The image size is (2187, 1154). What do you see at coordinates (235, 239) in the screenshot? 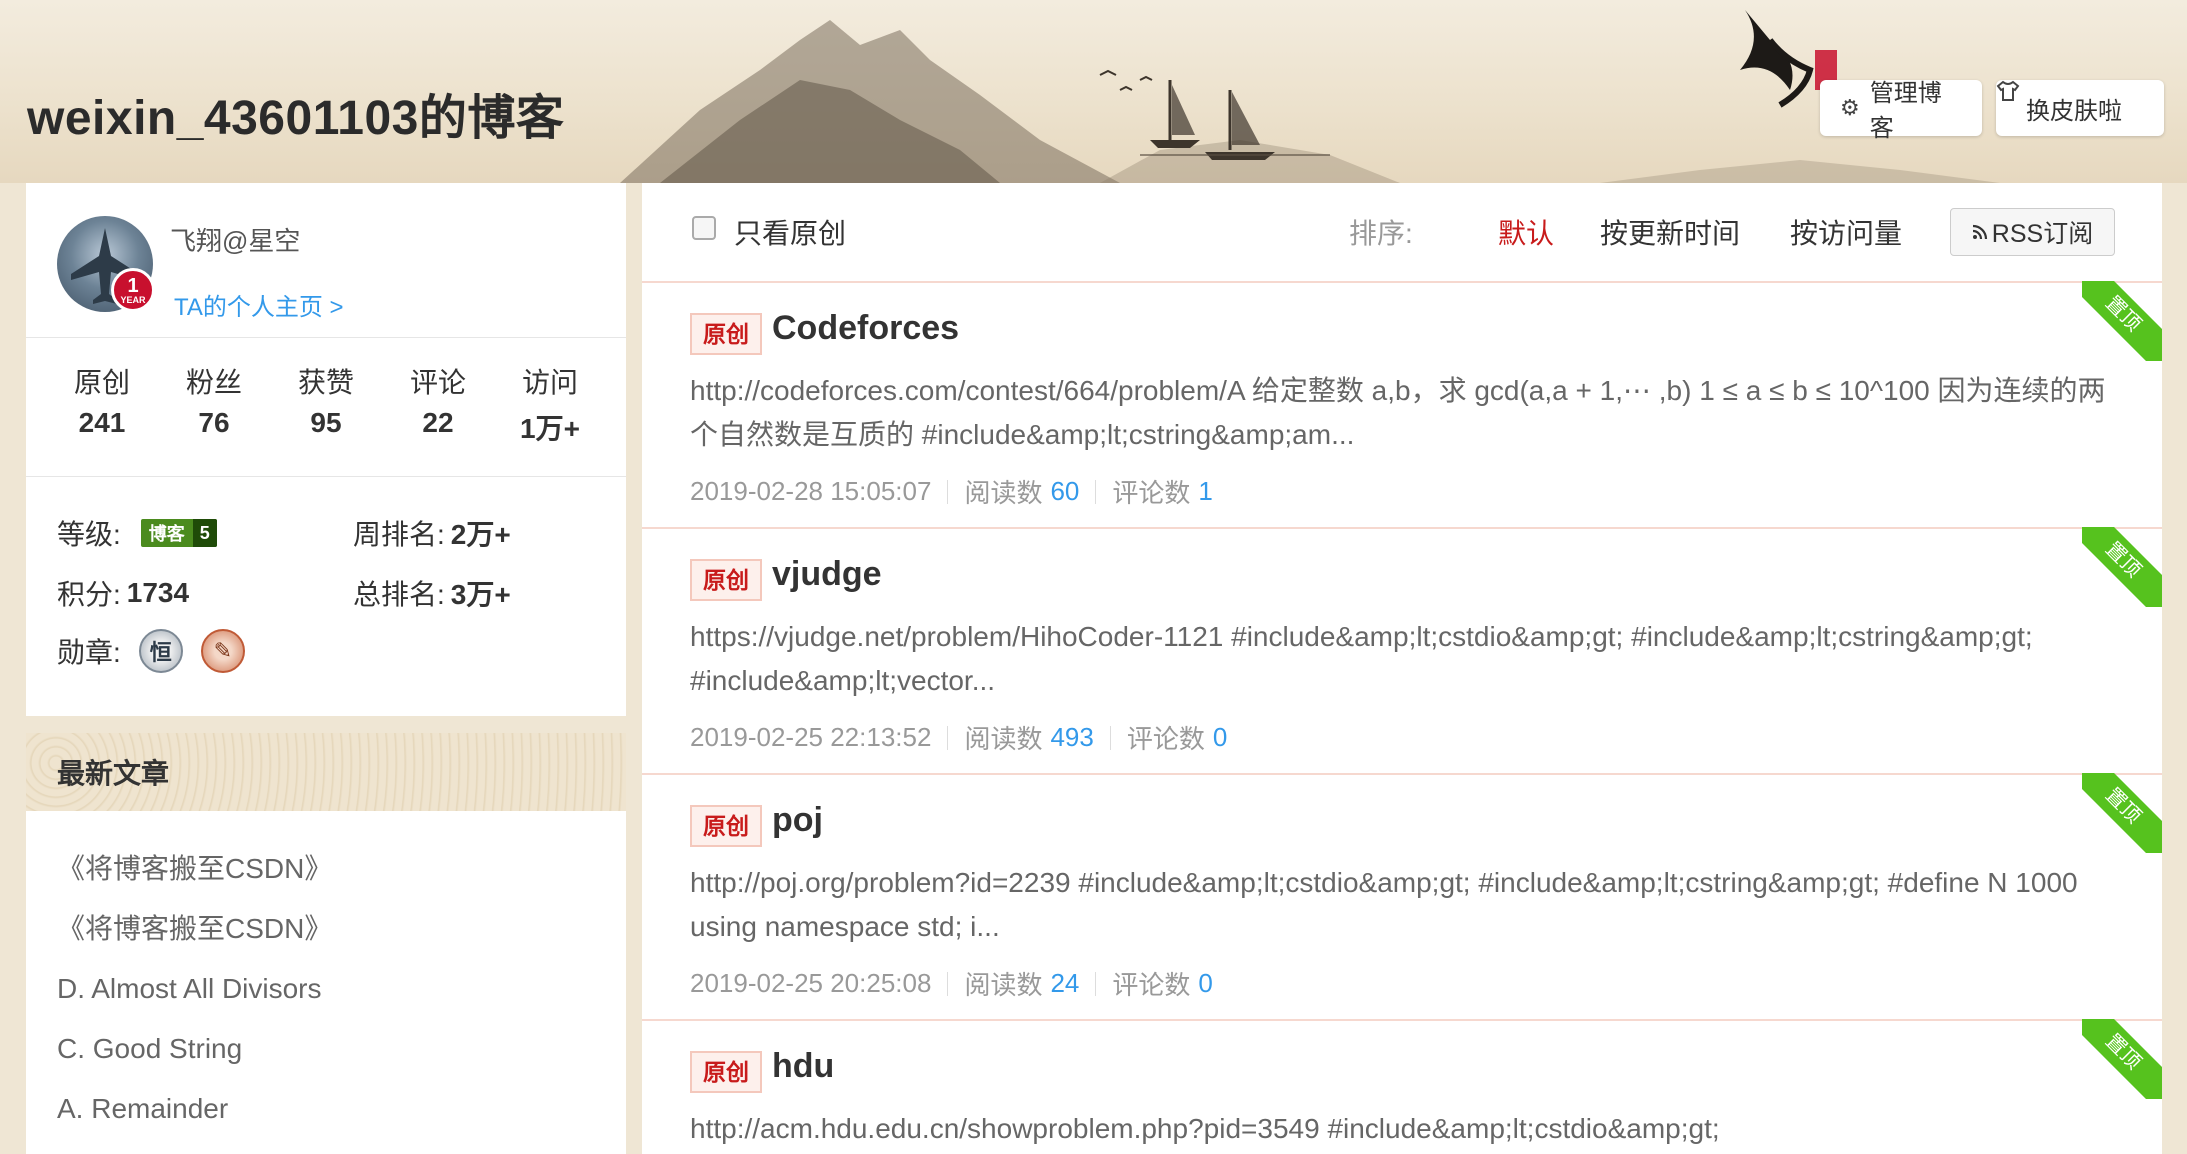
I see `user-name: 飞翔@星空` at bounding box center [235, 239].